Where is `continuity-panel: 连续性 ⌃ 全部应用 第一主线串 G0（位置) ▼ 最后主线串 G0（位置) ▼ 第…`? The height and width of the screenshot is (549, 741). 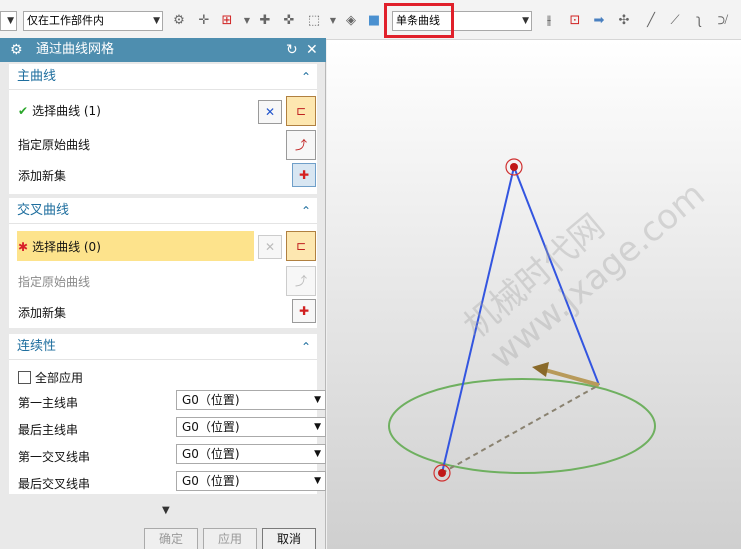
continuity-panel: 连续性 ⌃ 全部应用 第一主线串 G0（位置) ▼ 最后主线串 G0（位置) ▼ 第… is located at coordinates (167, 414).